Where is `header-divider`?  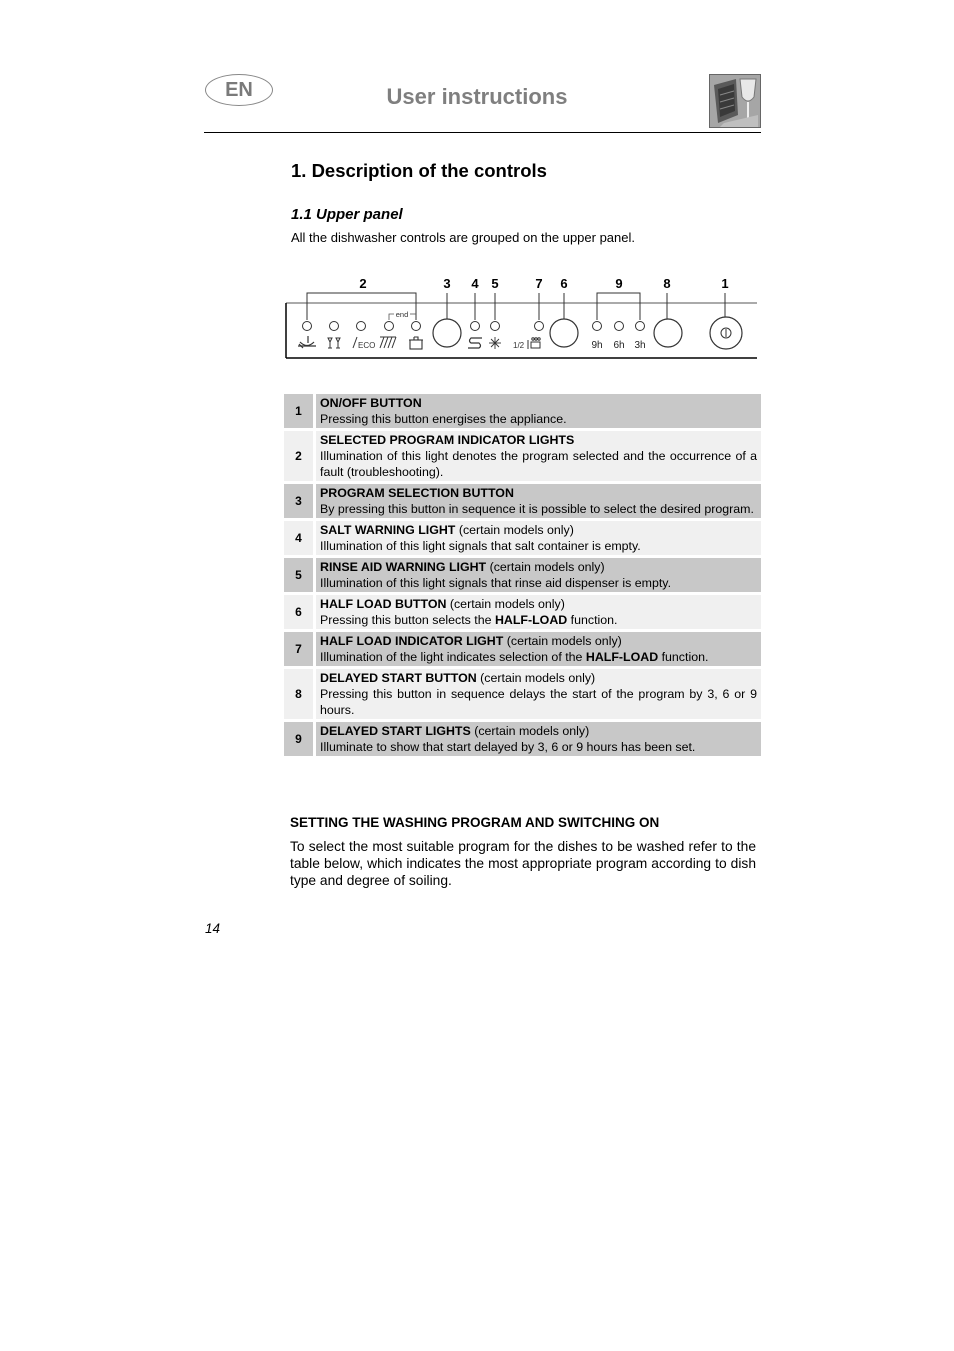
header-divider is located at coordinates (482, 132).